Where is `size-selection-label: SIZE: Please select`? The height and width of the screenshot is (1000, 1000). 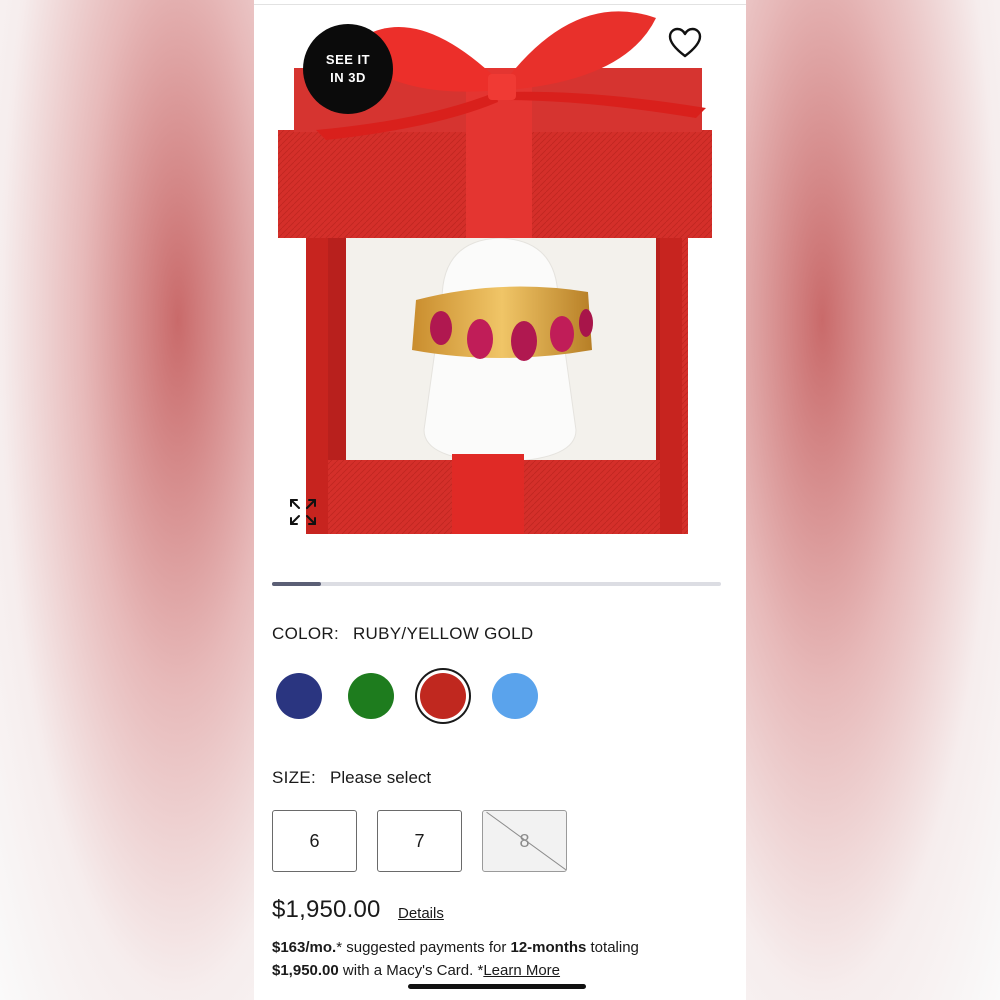
size-selection-label: SIZE: Please select is located at coordinates (351, 778).